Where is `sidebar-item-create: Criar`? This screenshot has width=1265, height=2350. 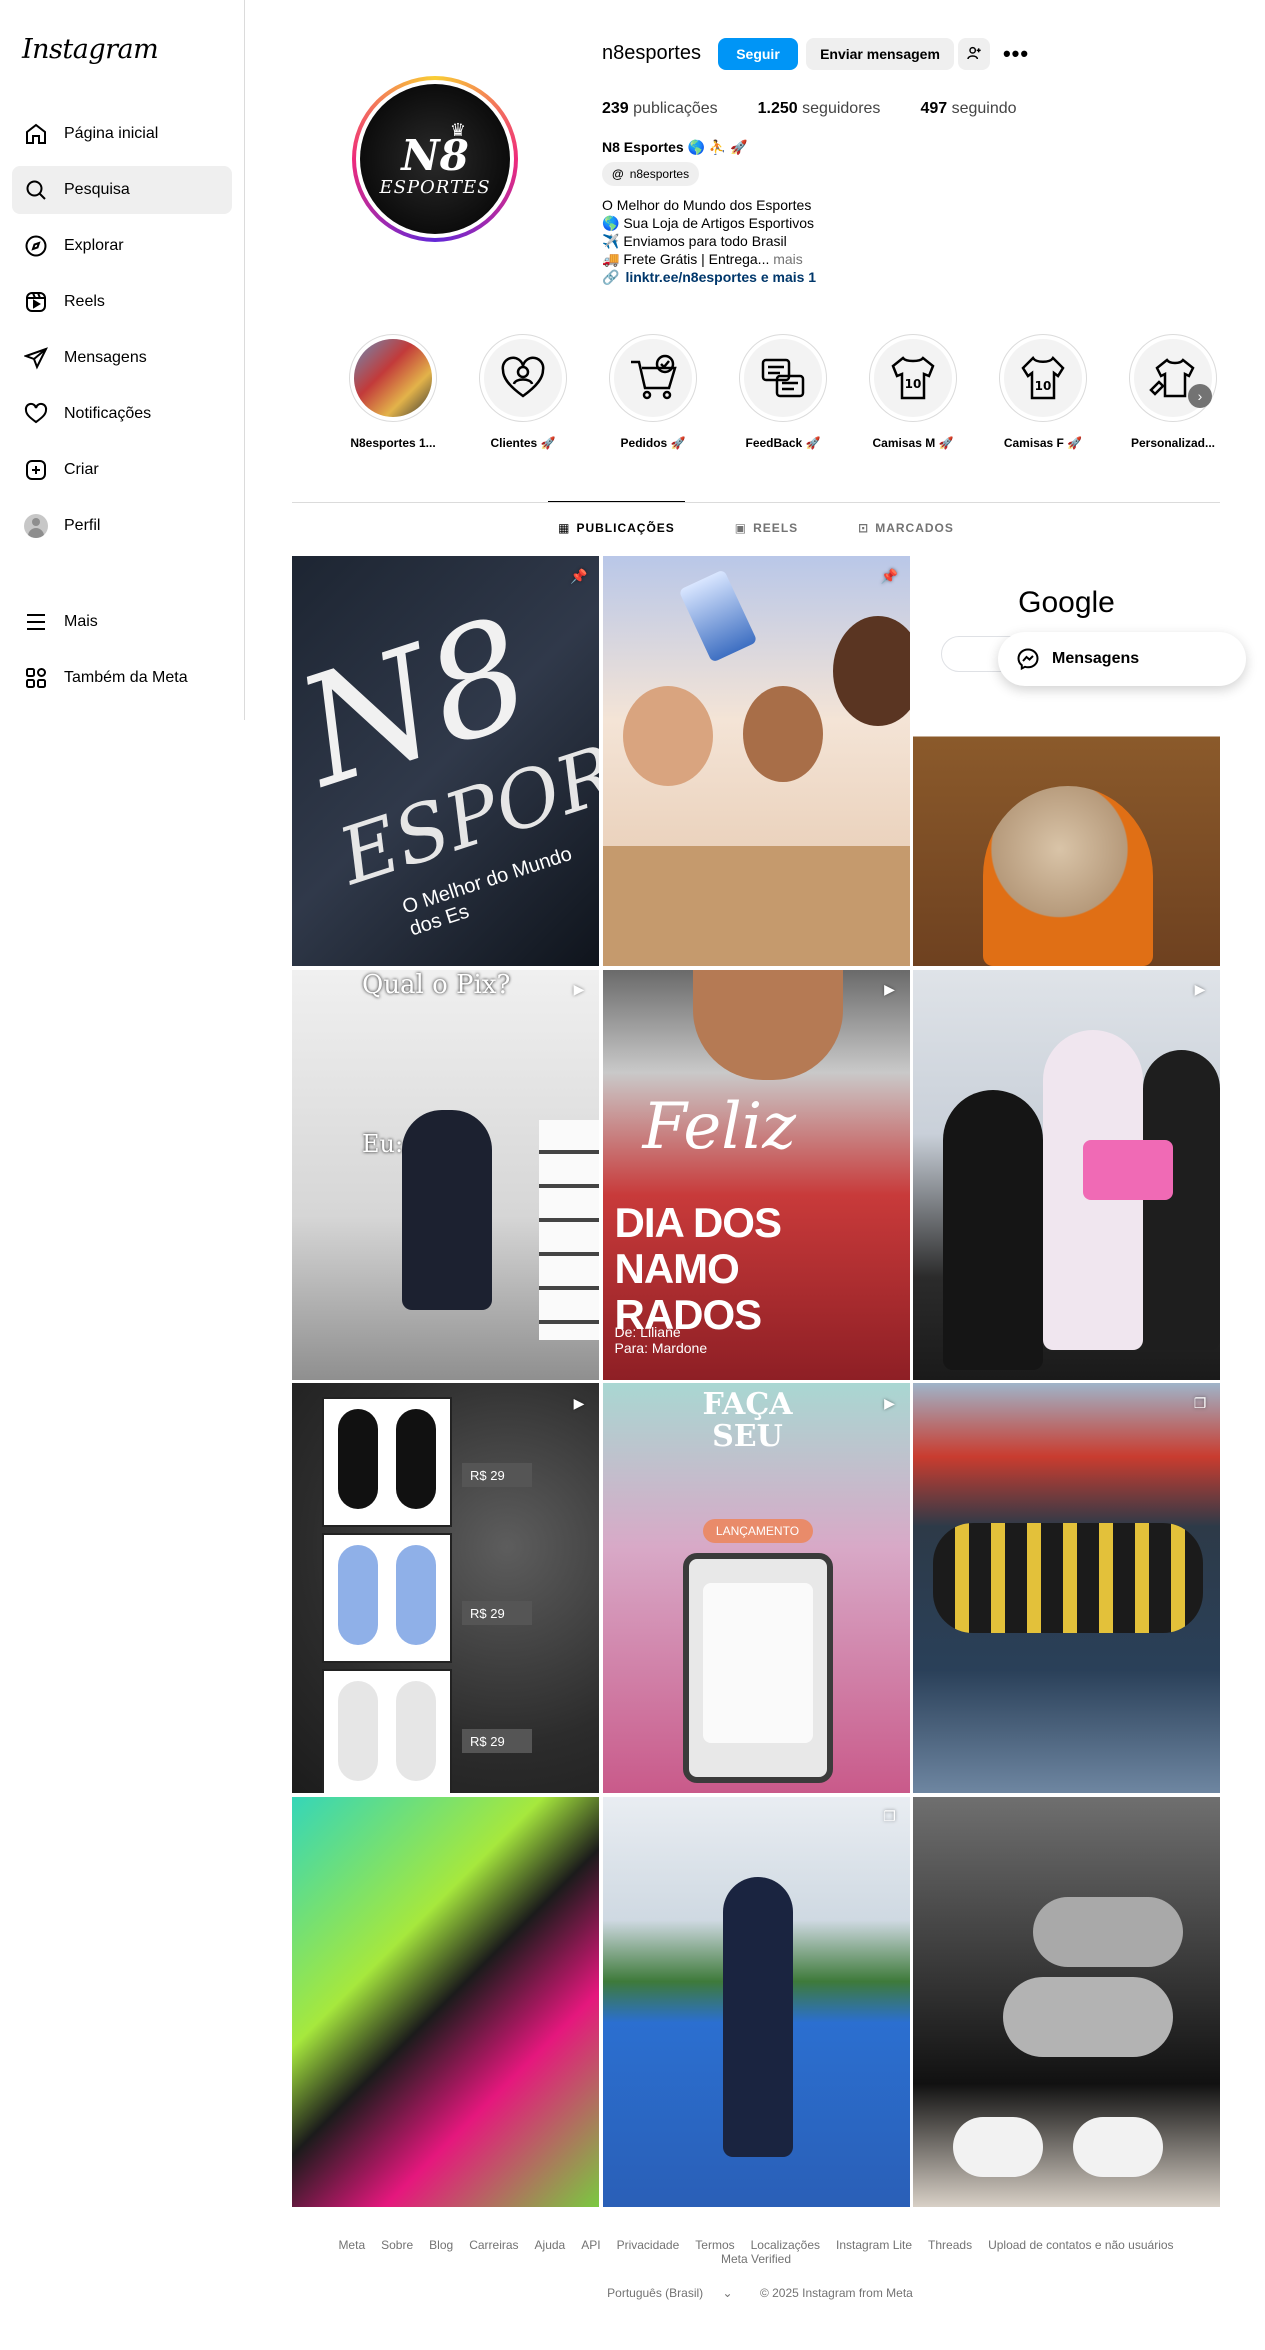
sidebar-item-create: Criar is located at coordinates (122, 470).